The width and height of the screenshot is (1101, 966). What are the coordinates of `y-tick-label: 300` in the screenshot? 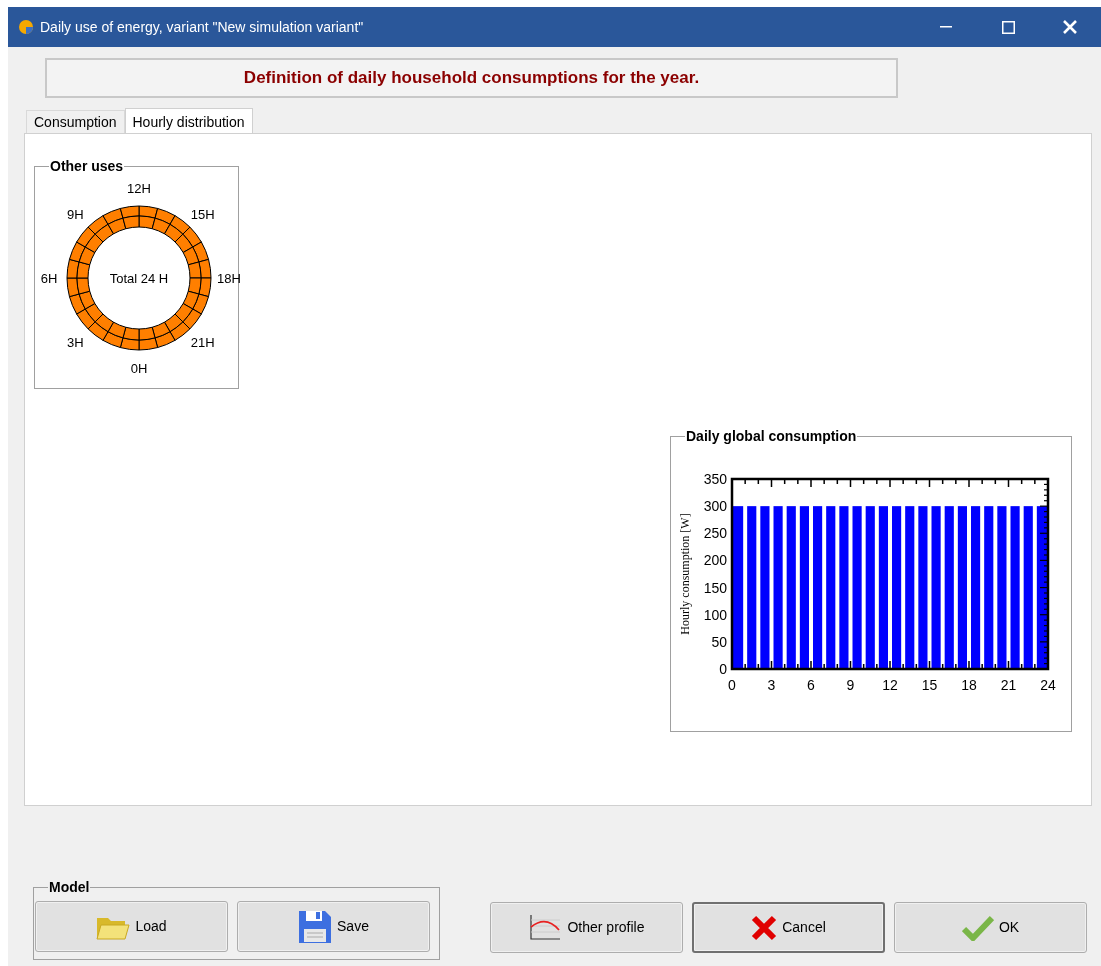 It's located at (715, 506).